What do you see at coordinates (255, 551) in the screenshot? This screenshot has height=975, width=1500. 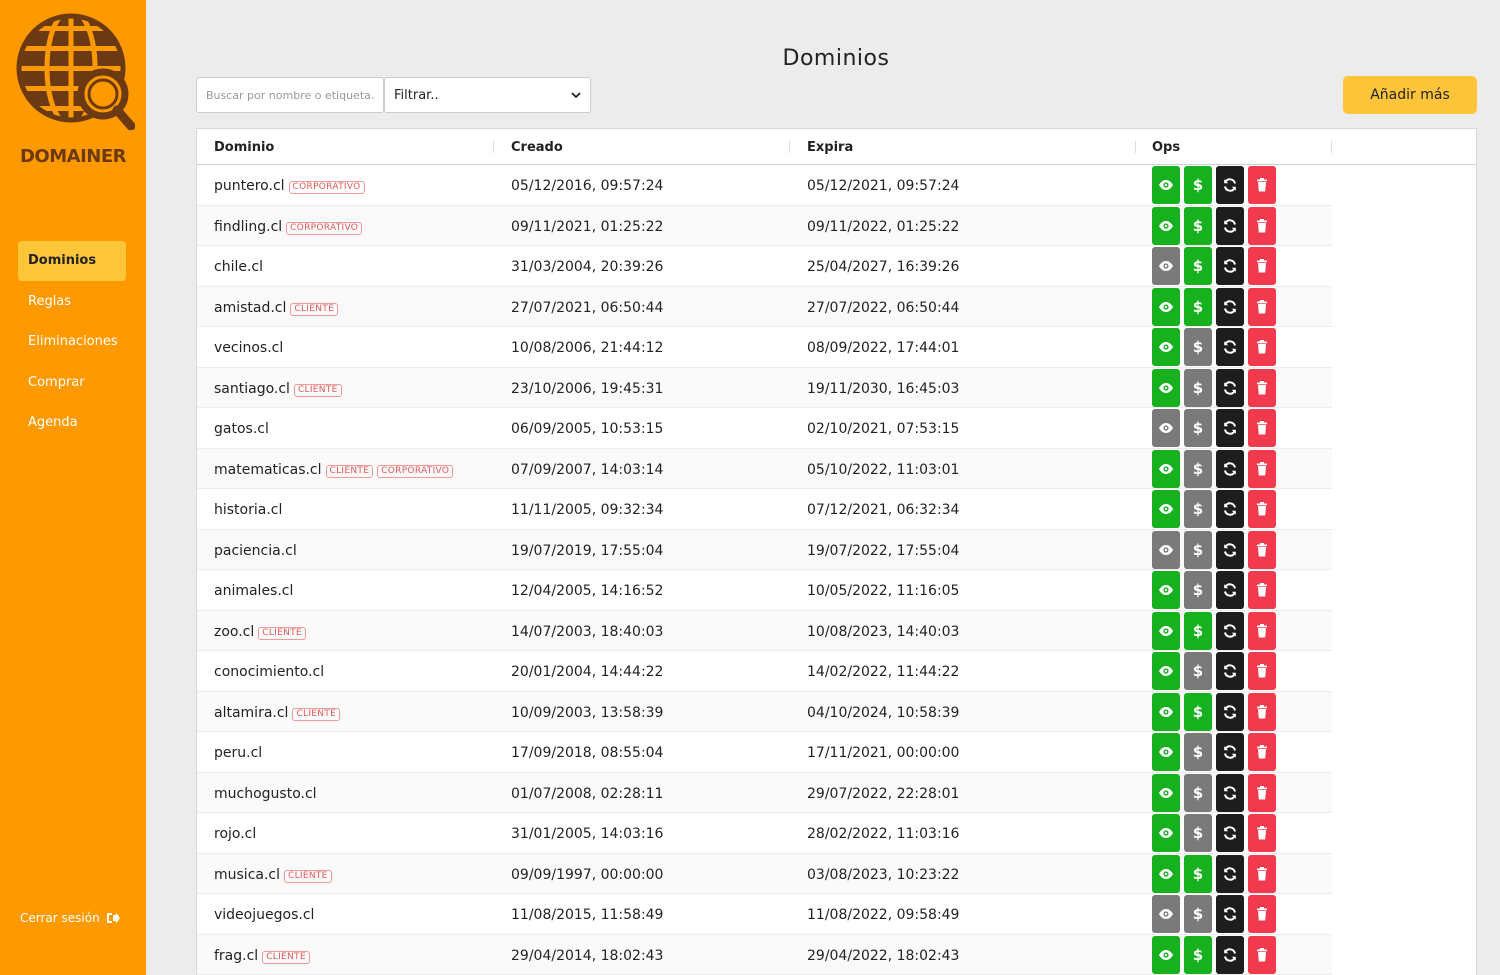 I see `domain-name: paciencia.cl` at bounding box center [255, 551].